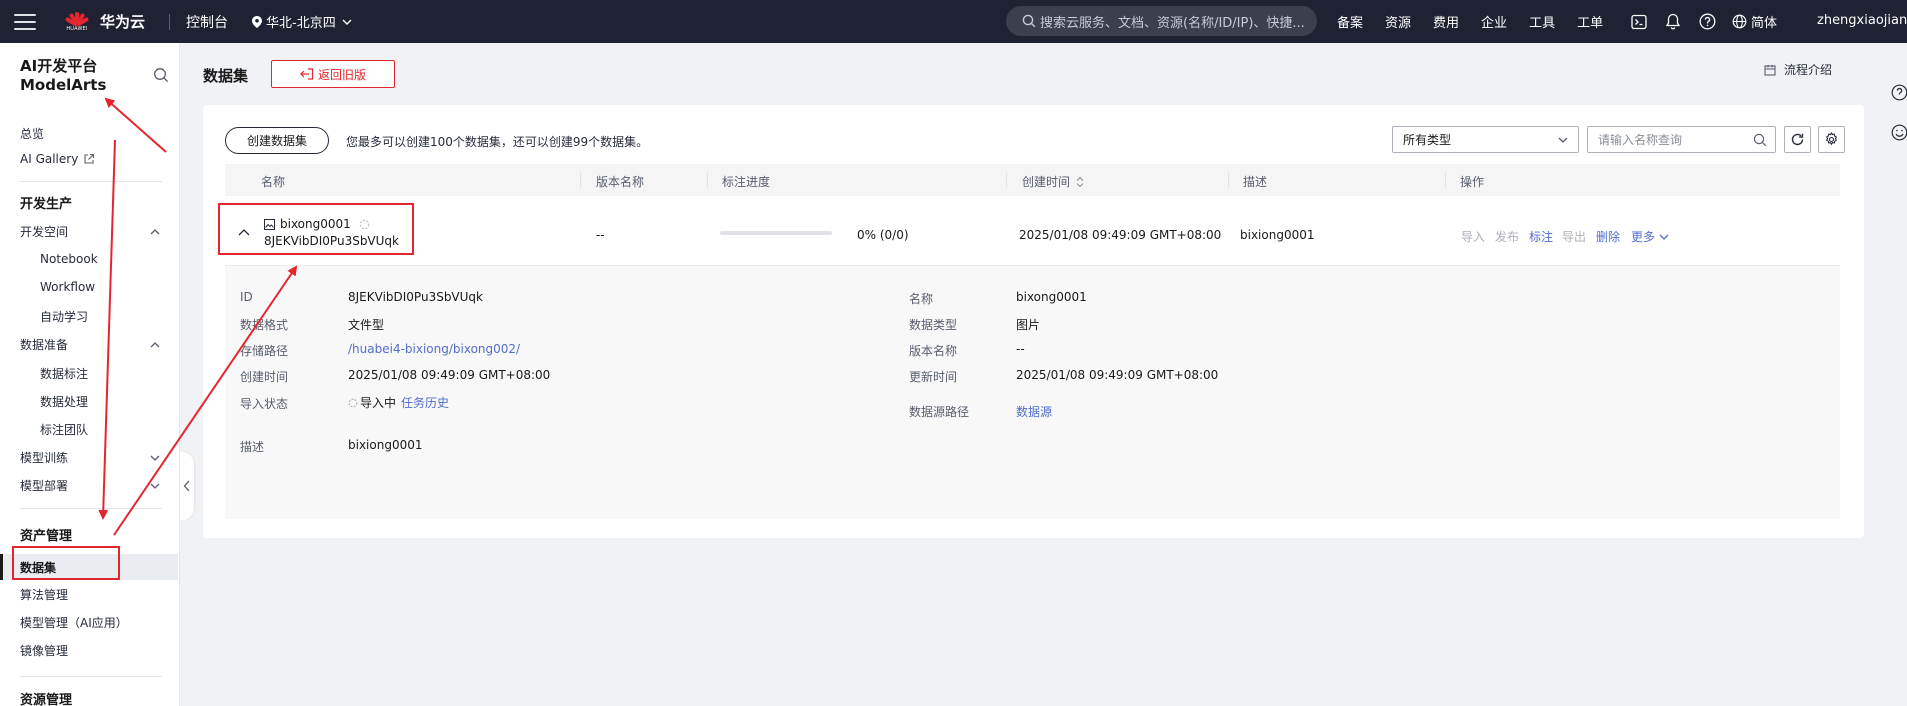 The image size is (1907, 706). What do you see at coordinates (620, 182) in the screenshot?
I see `column-header-version: 版本名称` at bounding box center [620, 182].